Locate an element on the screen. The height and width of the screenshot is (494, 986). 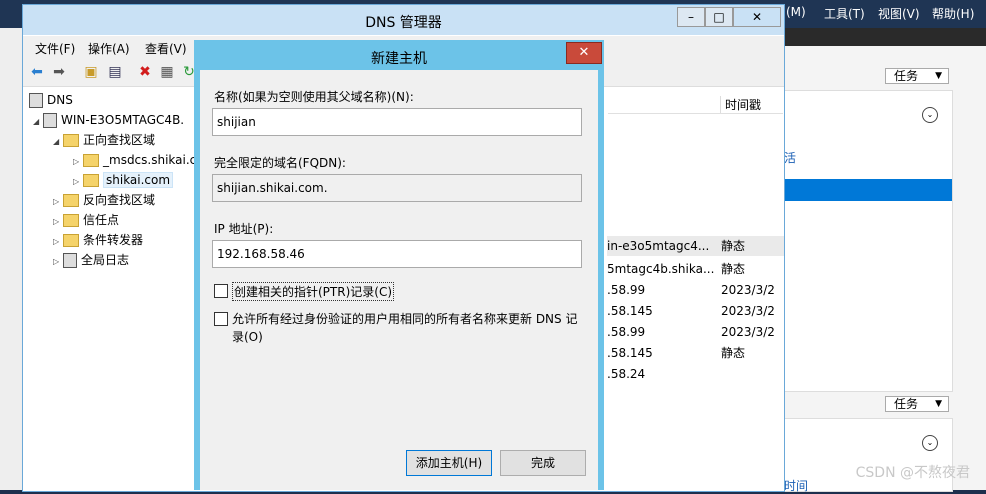
allow-update-label-line2: 录(O) is located at coordinates (247, 336).